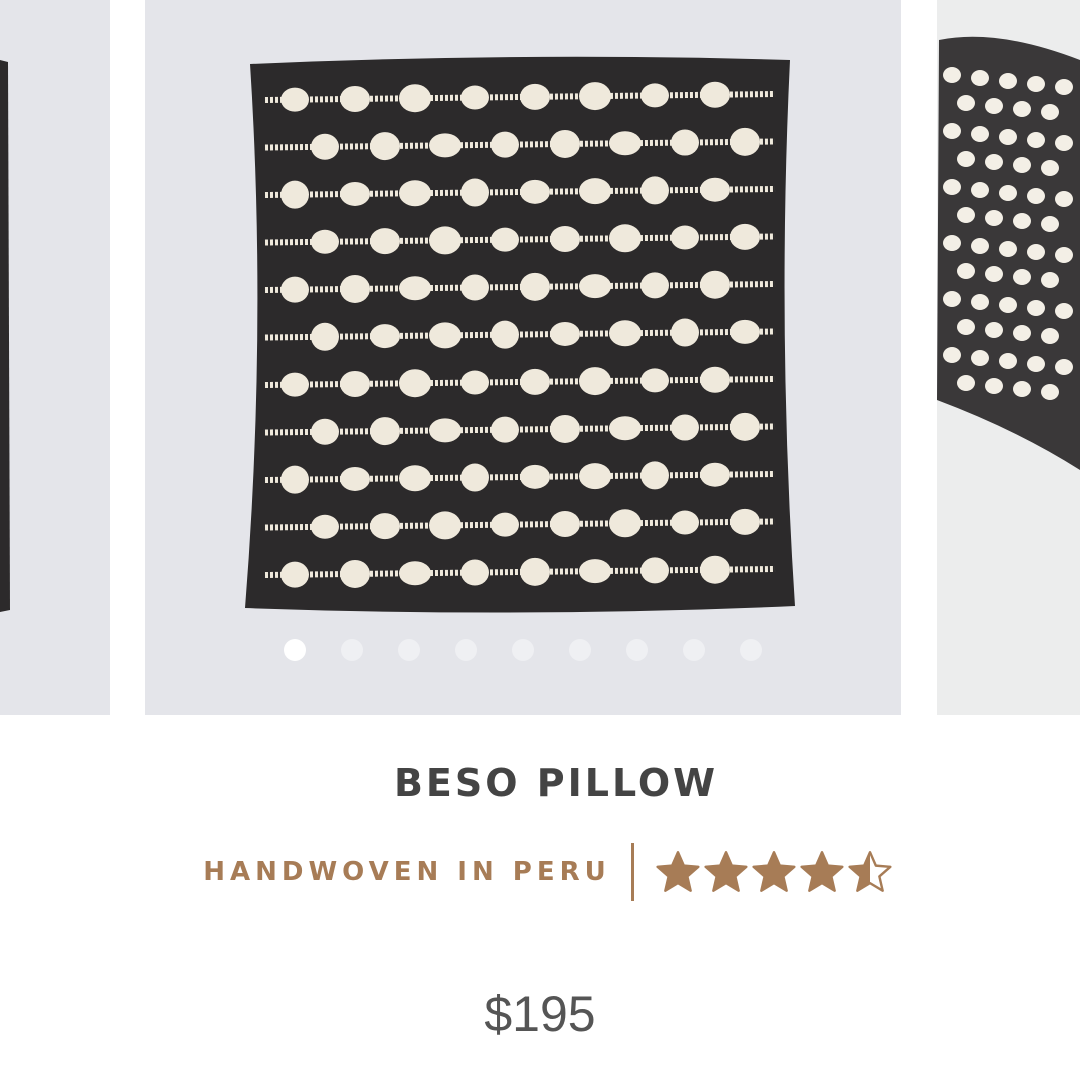 The image size is (1080, 1065). I want to click on rating-stars, so click(774, 872).